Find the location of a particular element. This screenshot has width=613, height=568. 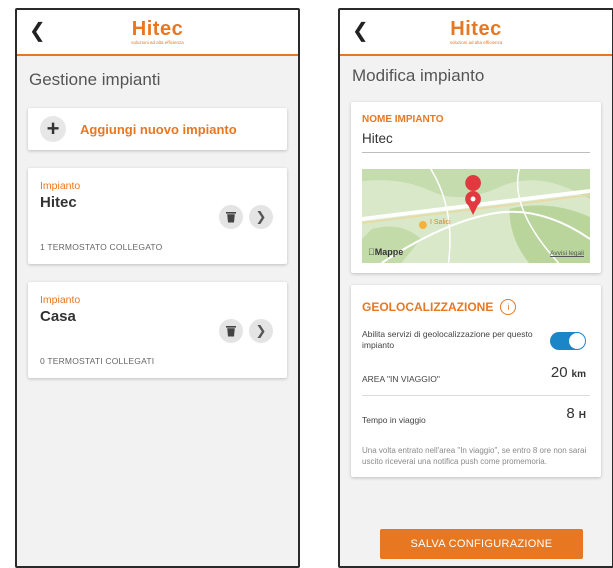

location-map: I Salici Mappe Avvisi legali is located at coordinates (476, 216).